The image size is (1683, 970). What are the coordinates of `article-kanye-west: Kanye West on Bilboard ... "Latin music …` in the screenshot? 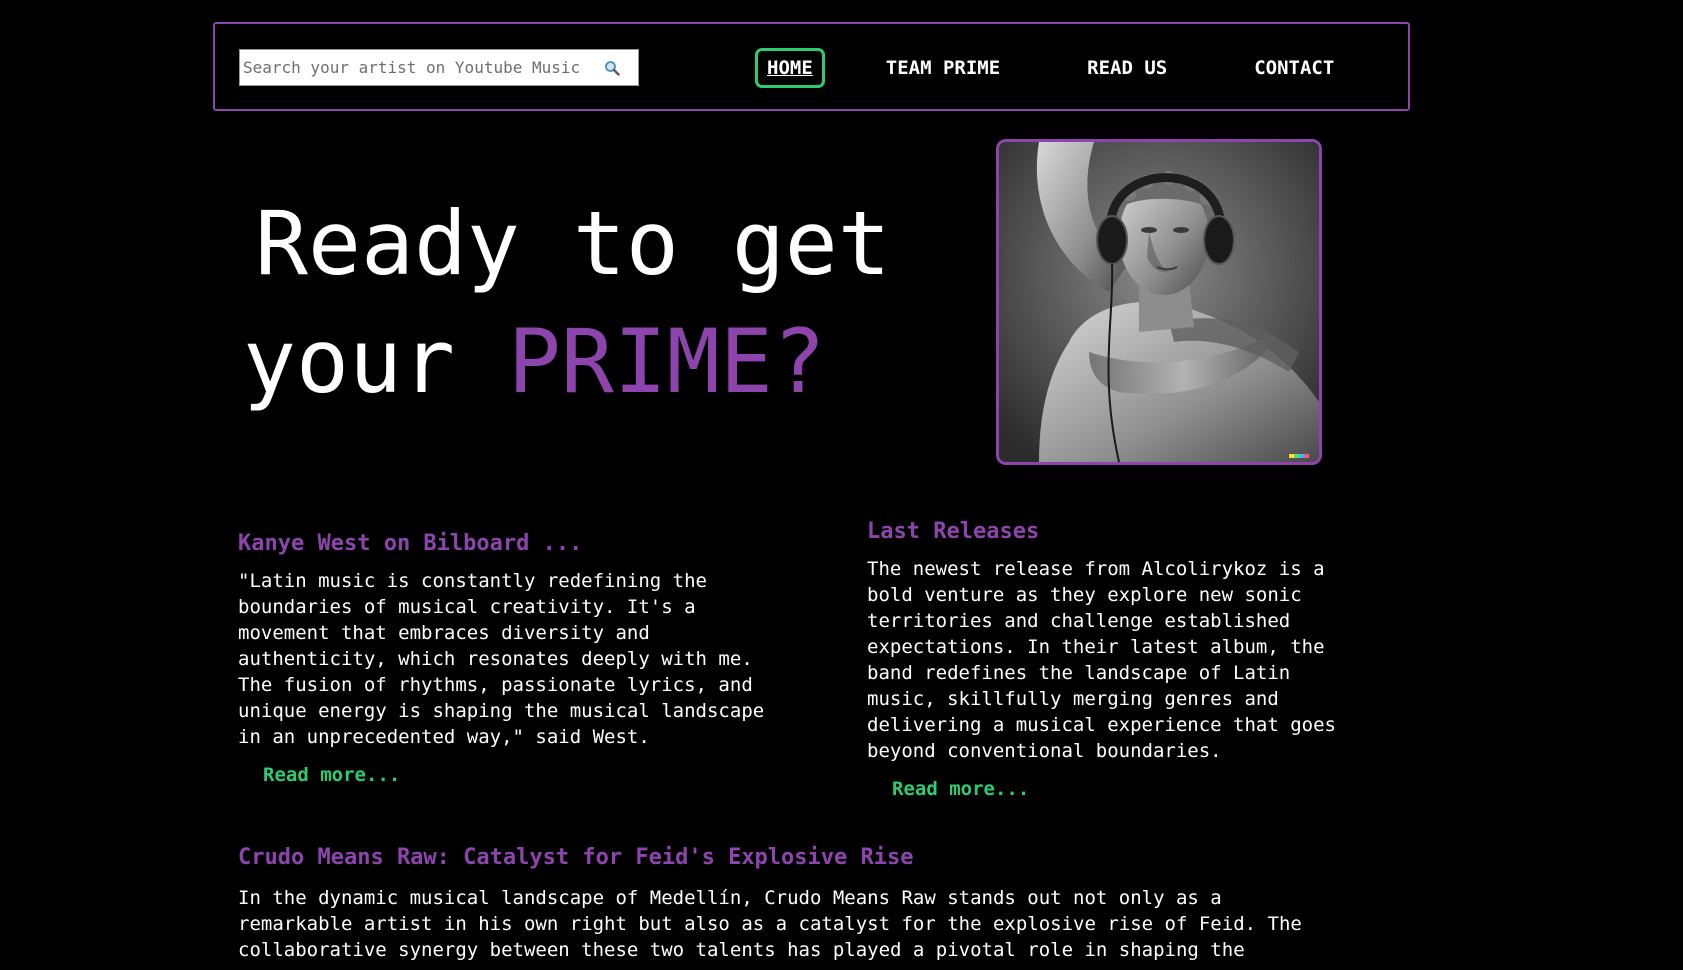 It's located at (528, 659).